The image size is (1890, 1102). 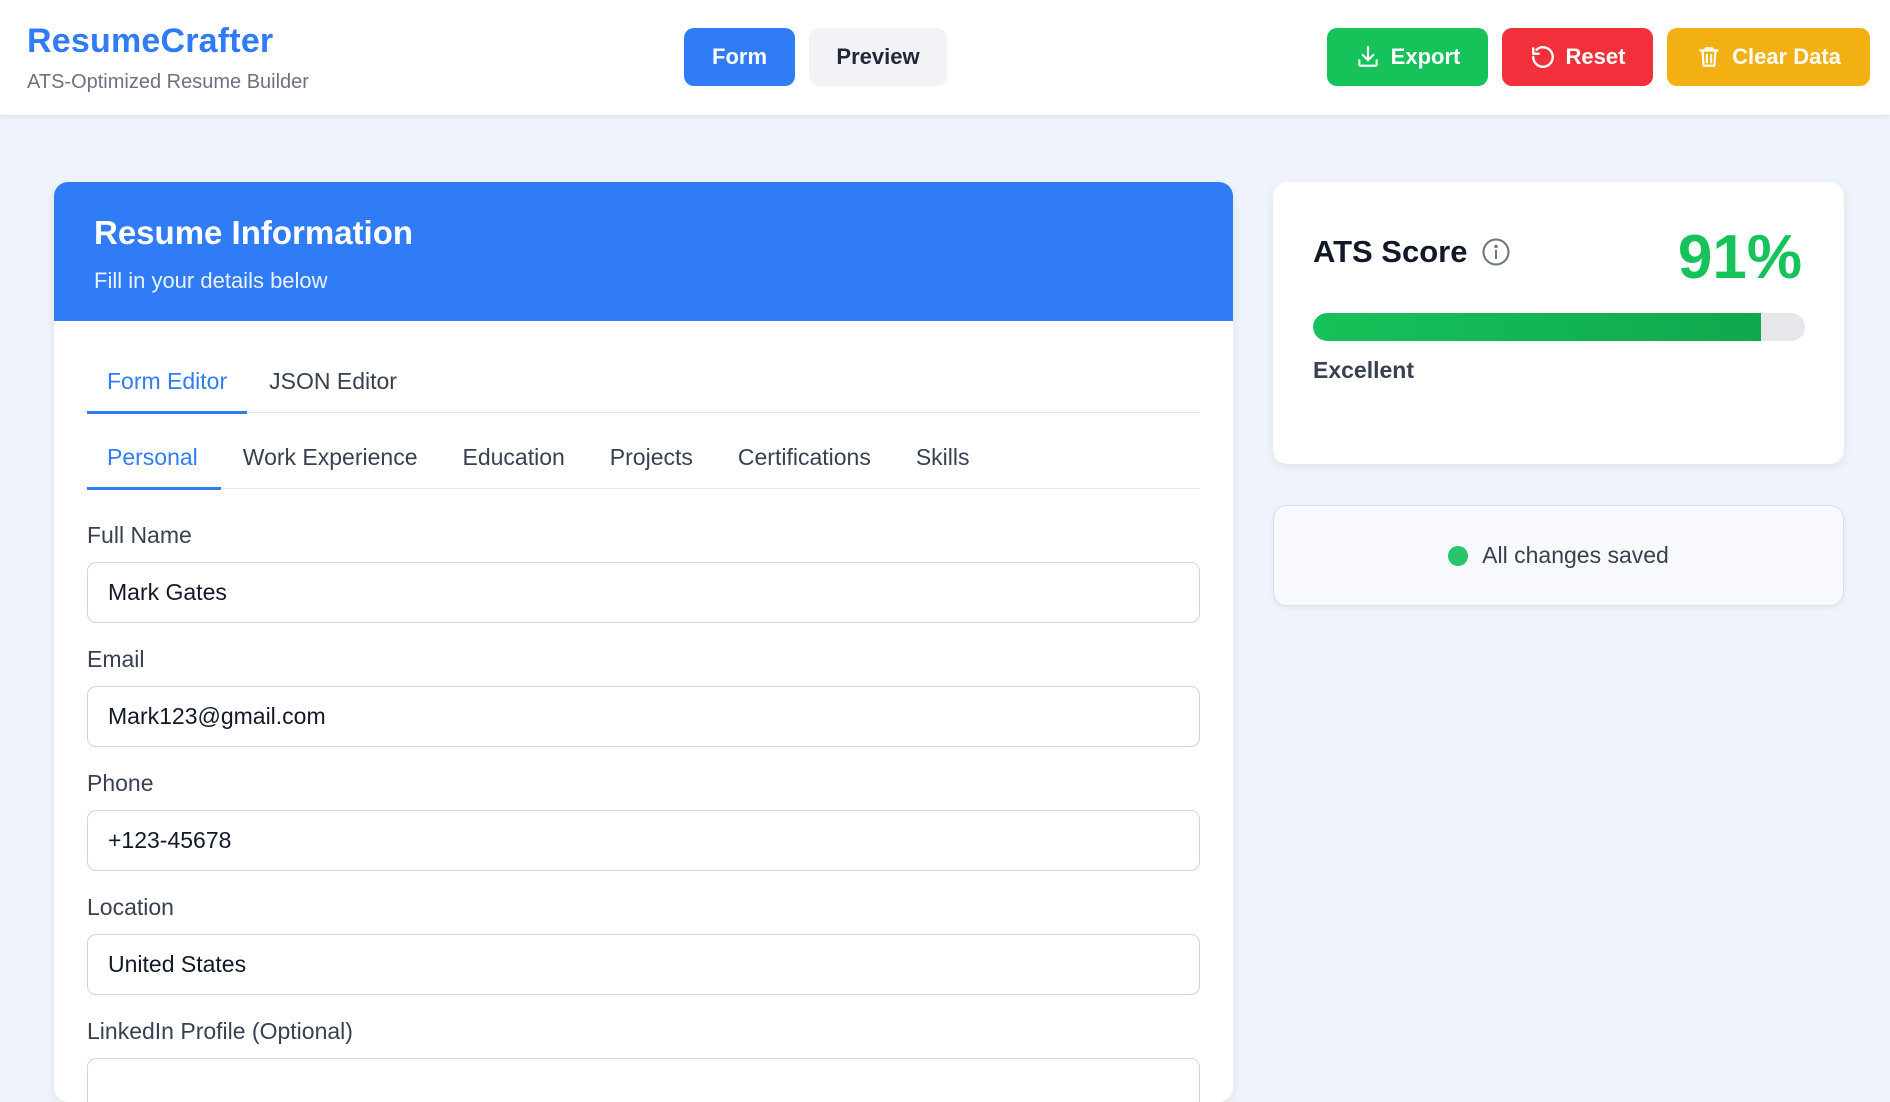 I want to click on ats-score-card: ATS Score 91% Excellent, so click(x=1558, y=323).